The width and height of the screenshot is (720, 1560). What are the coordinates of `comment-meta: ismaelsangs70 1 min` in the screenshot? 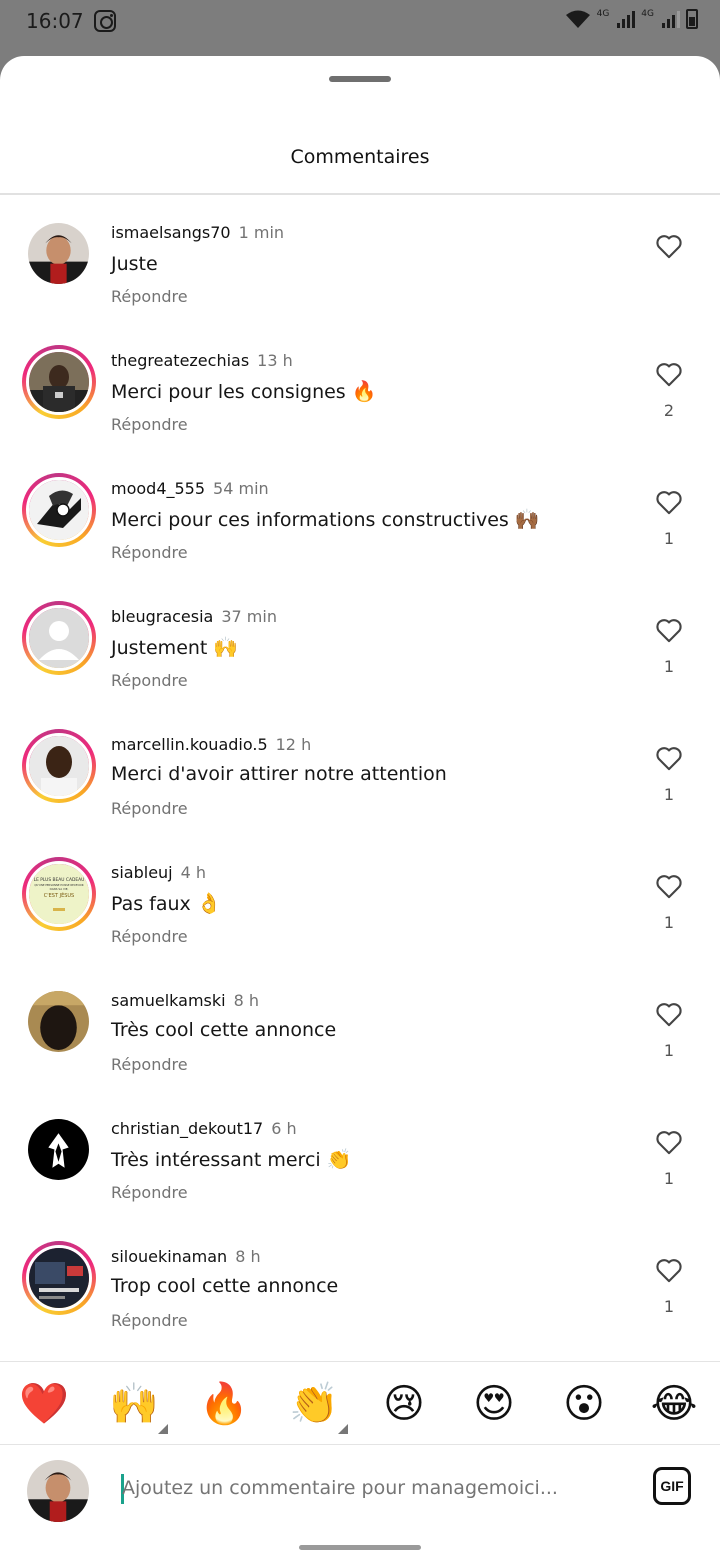 It's located at (197, 232).